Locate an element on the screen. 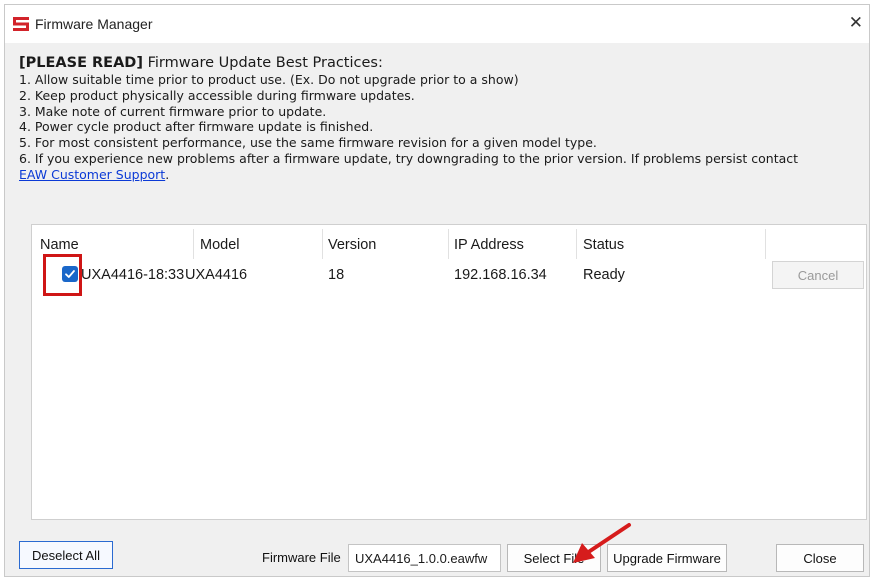 The image size is (873, 579). column-header-version: Version is located at coordinates (352, 245).